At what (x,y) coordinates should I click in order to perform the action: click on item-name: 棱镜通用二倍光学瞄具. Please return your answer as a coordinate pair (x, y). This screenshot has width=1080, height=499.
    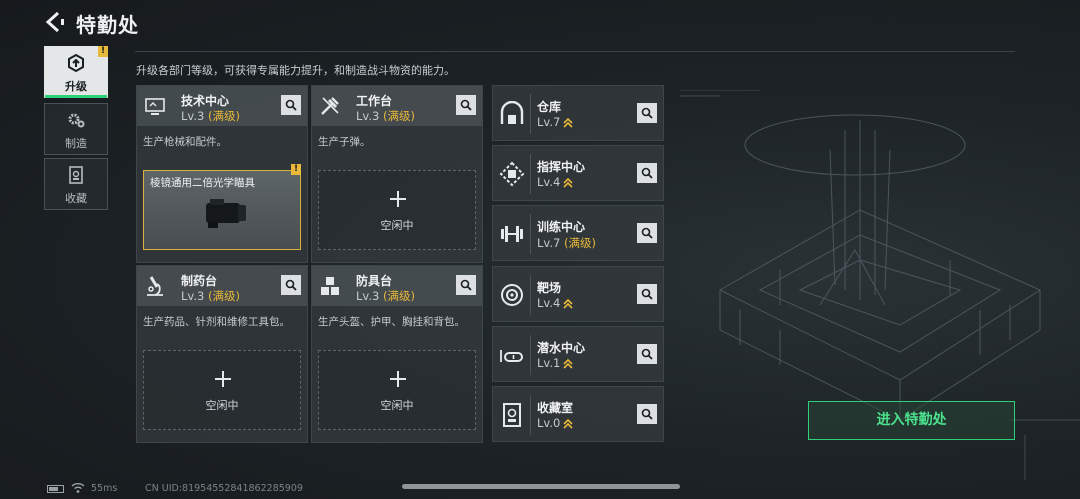
    Looking at the image, I should click on (202, 183).